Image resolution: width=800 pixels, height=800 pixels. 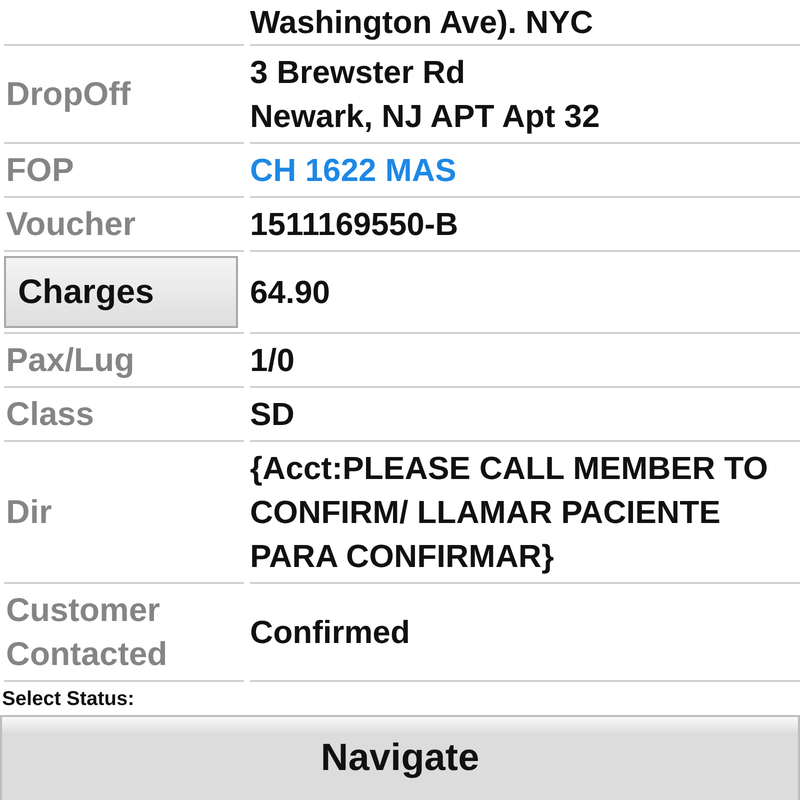 I want to click on field-value: Washington Ave). NYC, so click(x=422, y=22).